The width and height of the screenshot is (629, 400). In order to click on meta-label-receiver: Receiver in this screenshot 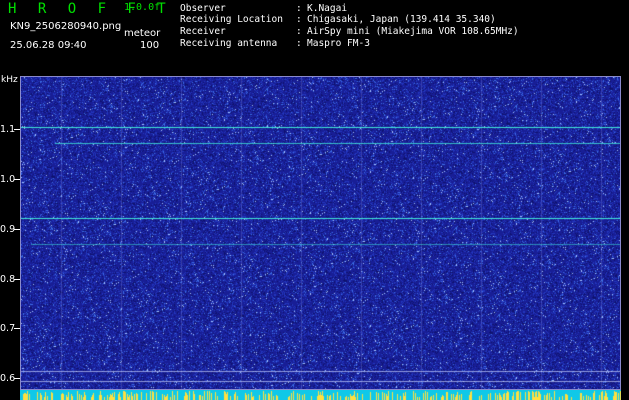, I will do `click(203, 31)`.